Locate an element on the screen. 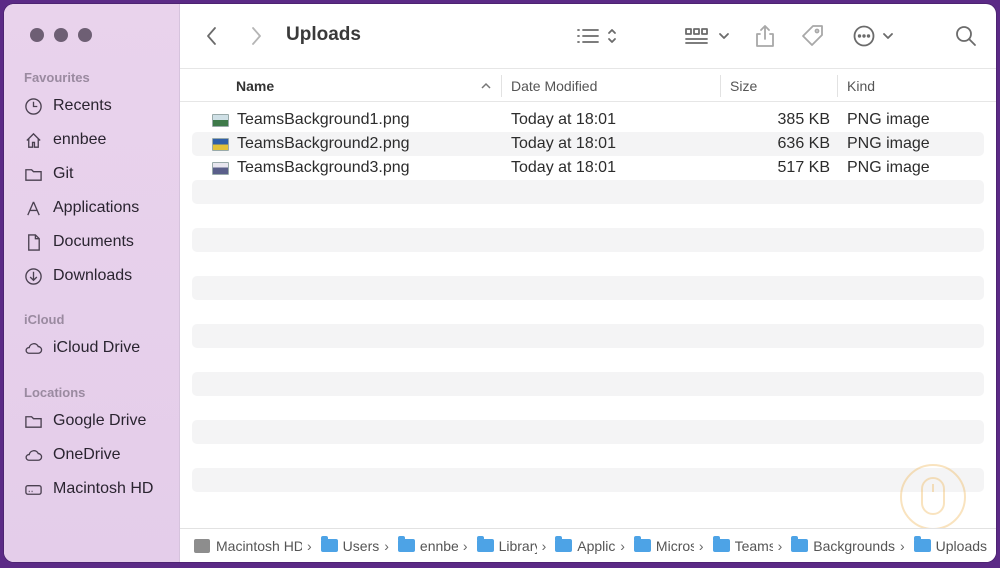  sidebar-item-macintosh-hd: Macintosh HD is located at coordinates (88, 489).